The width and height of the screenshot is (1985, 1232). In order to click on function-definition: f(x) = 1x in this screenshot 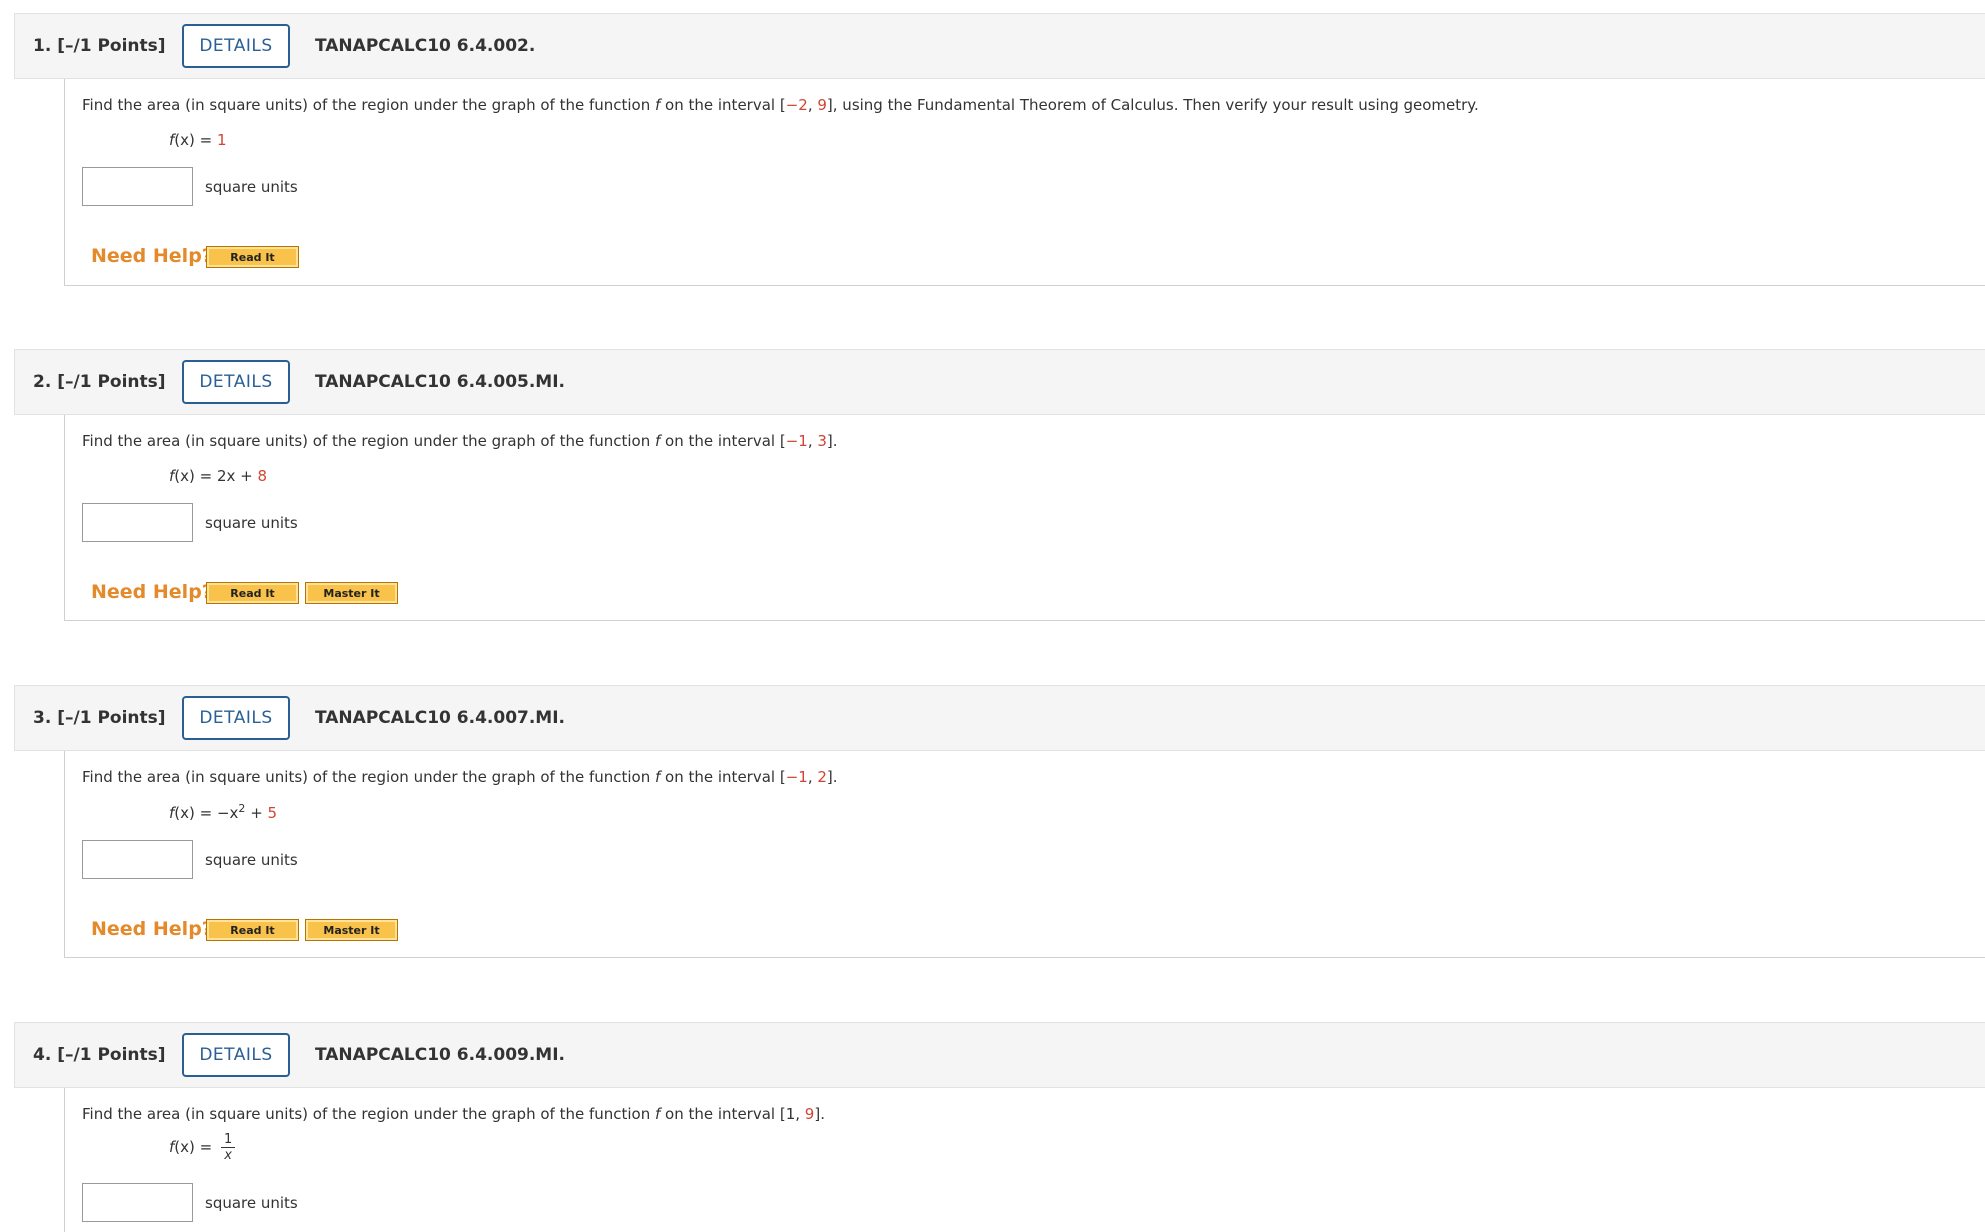, I will do `click(202, 1147)`.